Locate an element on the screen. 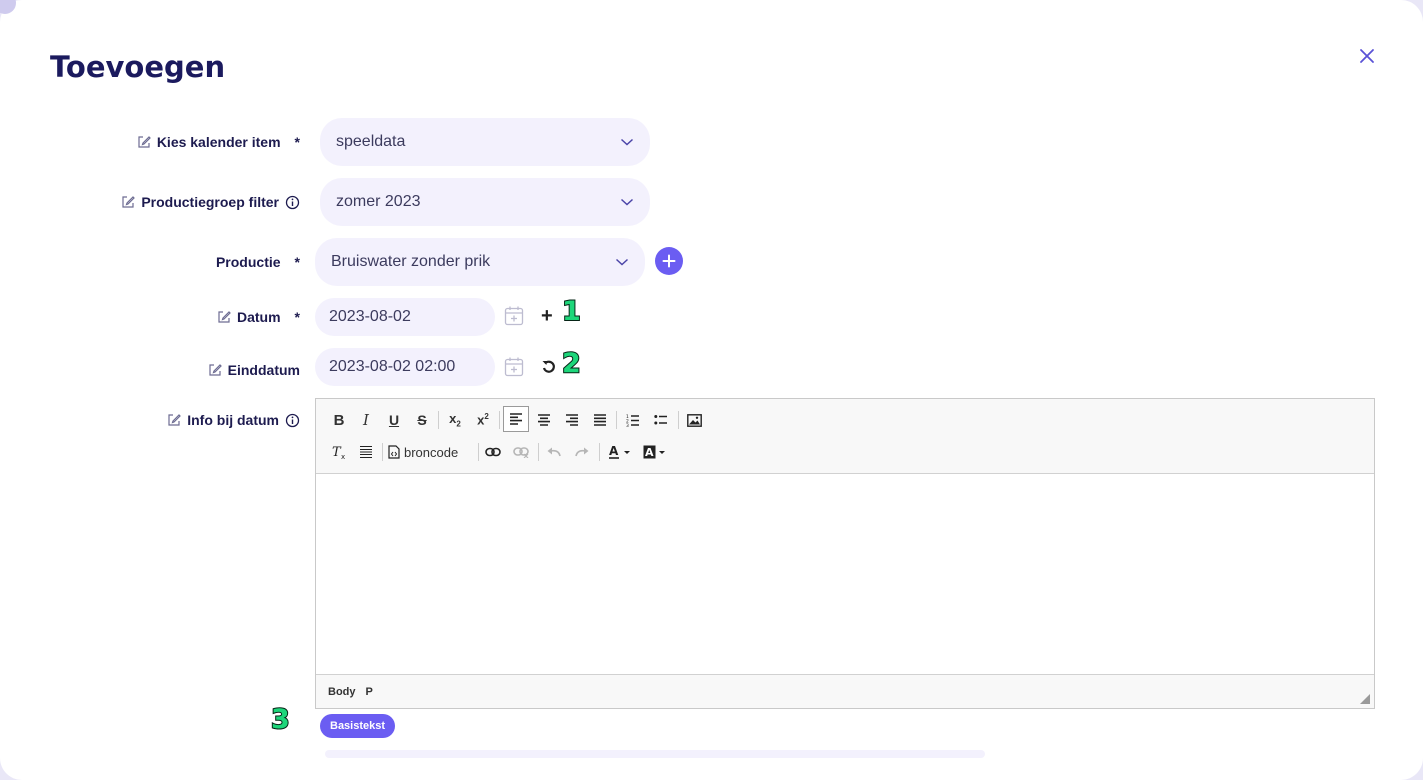  numbered-list-icon: 123 is located at coordinates (632, 420).